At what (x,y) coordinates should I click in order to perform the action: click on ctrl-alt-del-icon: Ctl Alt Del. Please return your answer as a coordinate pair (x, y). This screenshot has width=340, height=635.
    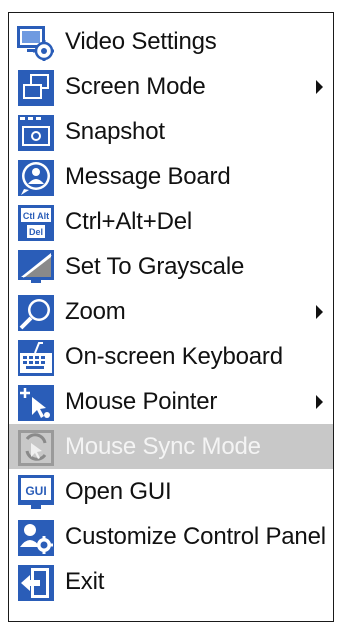
    Looking at the image, I should click on (35, 222).